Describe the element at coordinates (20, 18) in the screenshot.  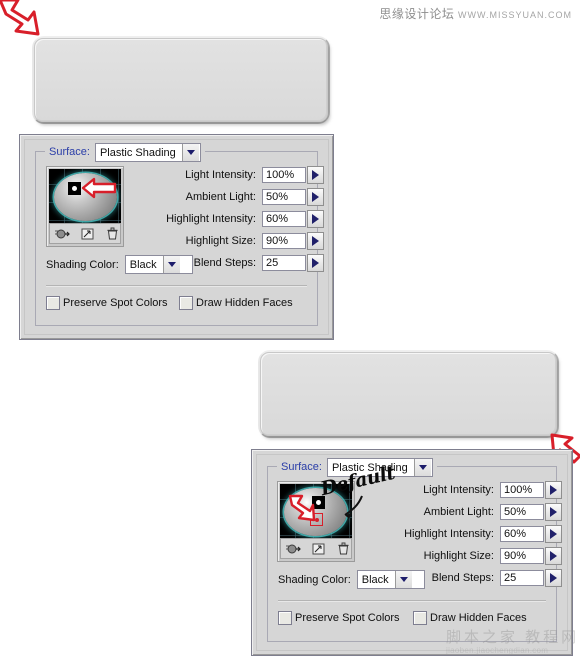
I see `pointer-arrow-down-right-icon` at that location.